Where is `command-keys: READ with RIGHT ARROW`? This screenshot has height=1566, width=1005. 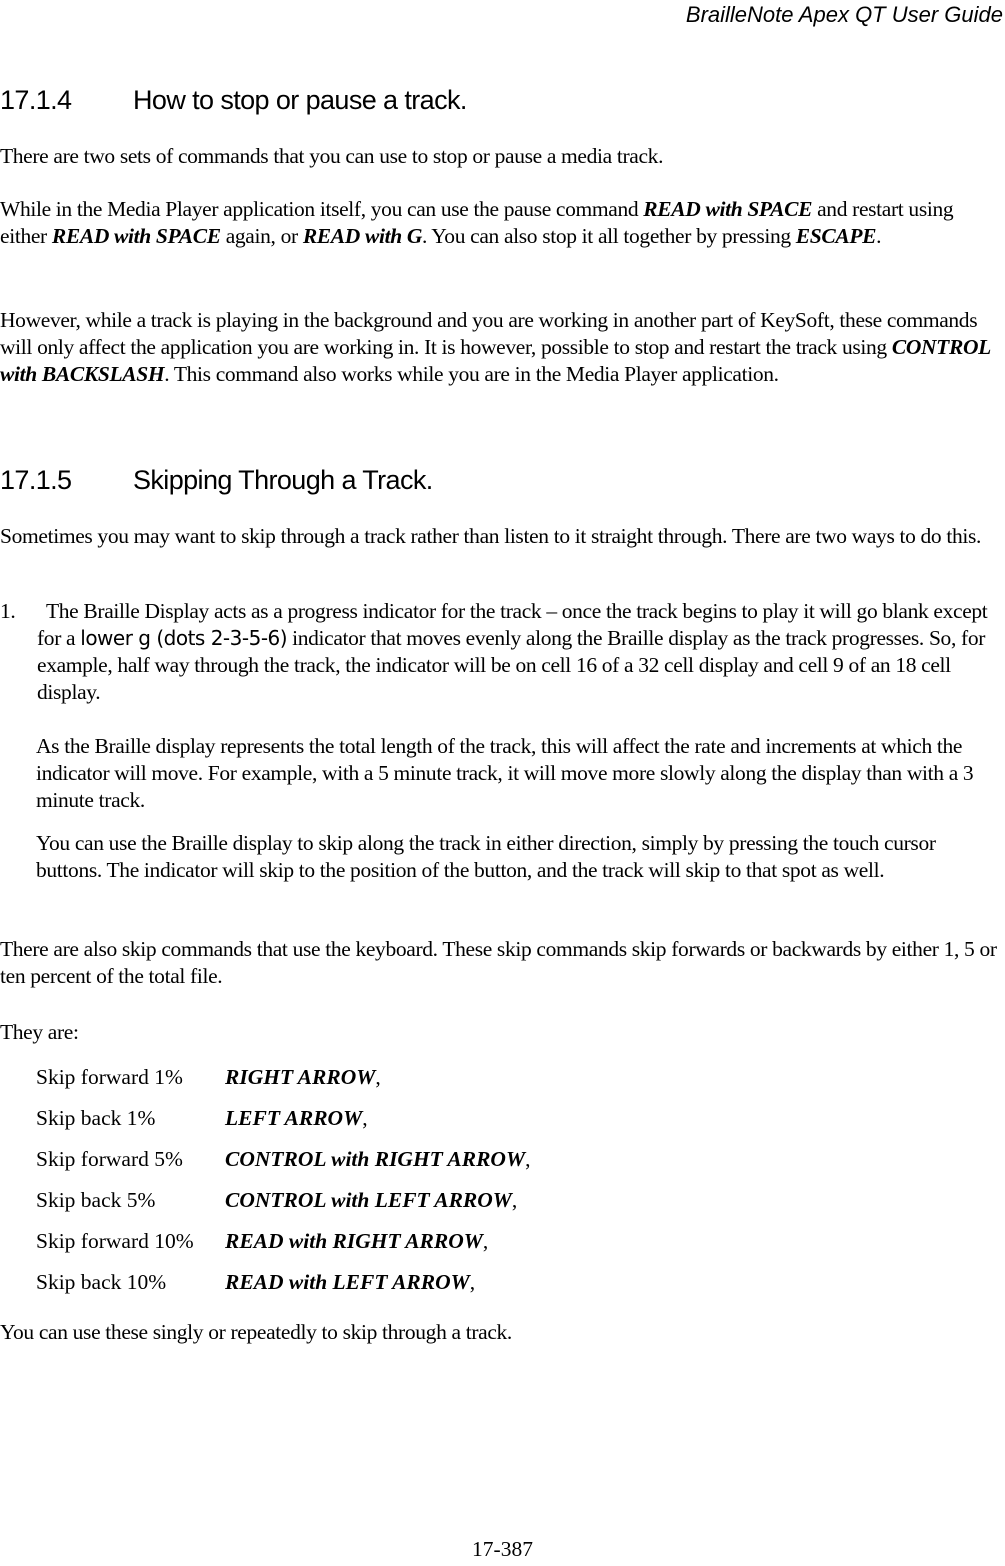
command-keys: READ with RIGHT ARROW is located at coordinates (354, 1241).